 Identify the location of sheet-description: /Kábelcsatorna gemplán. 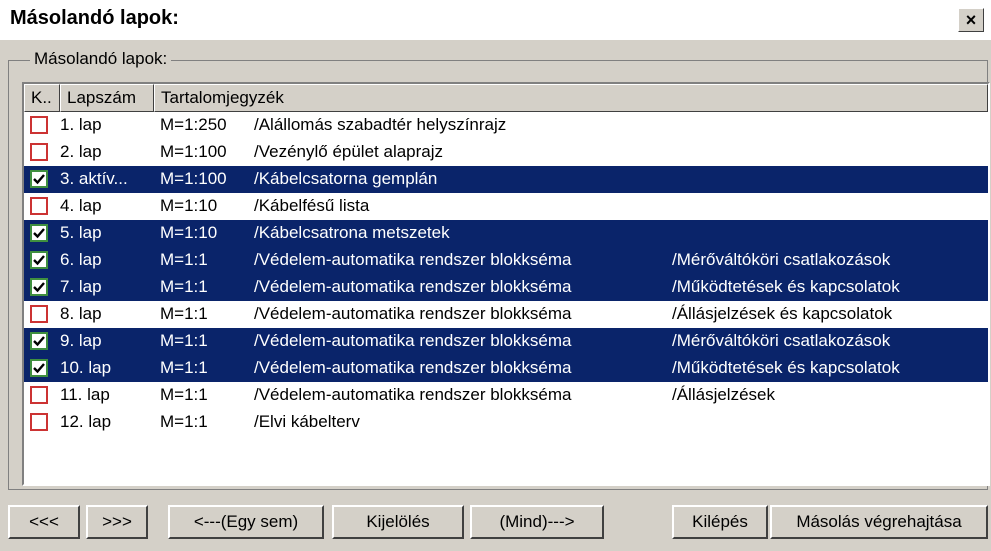
(346, 178).